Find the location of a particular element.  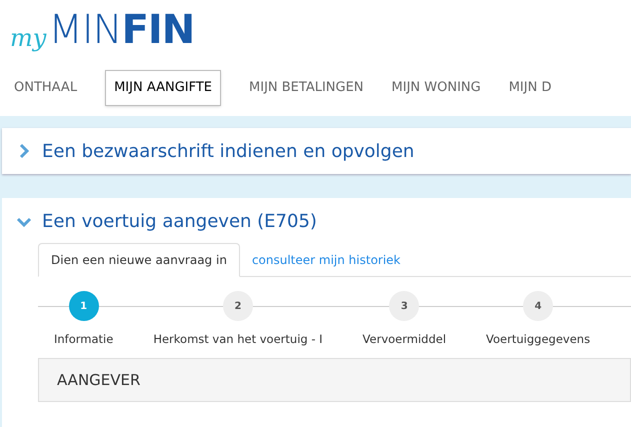

step-number: 2 is located at coordinates (237, 306).